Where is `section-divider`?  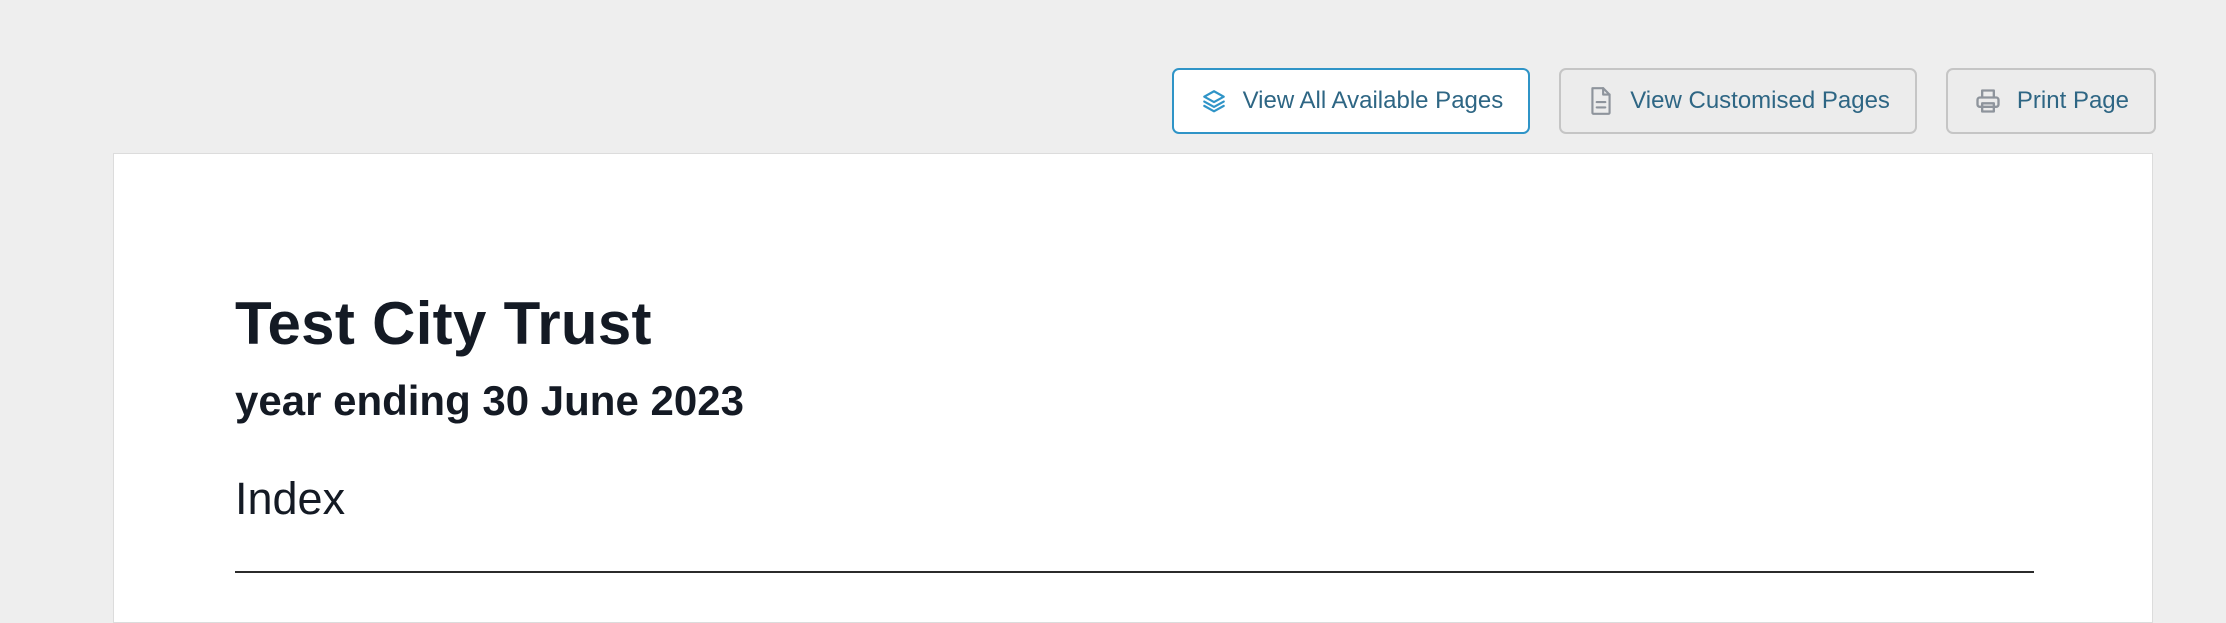 section-divider is located at coordinates (1134, 572).